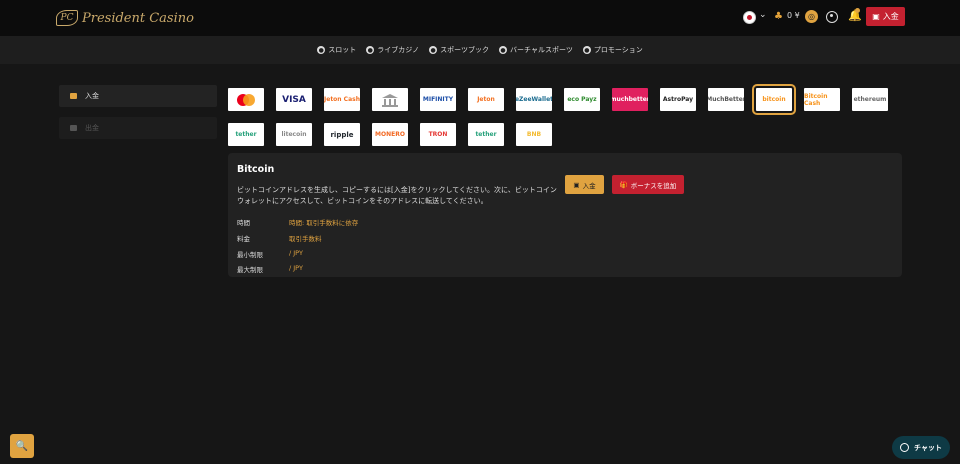 The height and width of the screenshot is (464, 960). I want to click on payment-method-muchbetter-red: muchbetter, so click(630, 99).